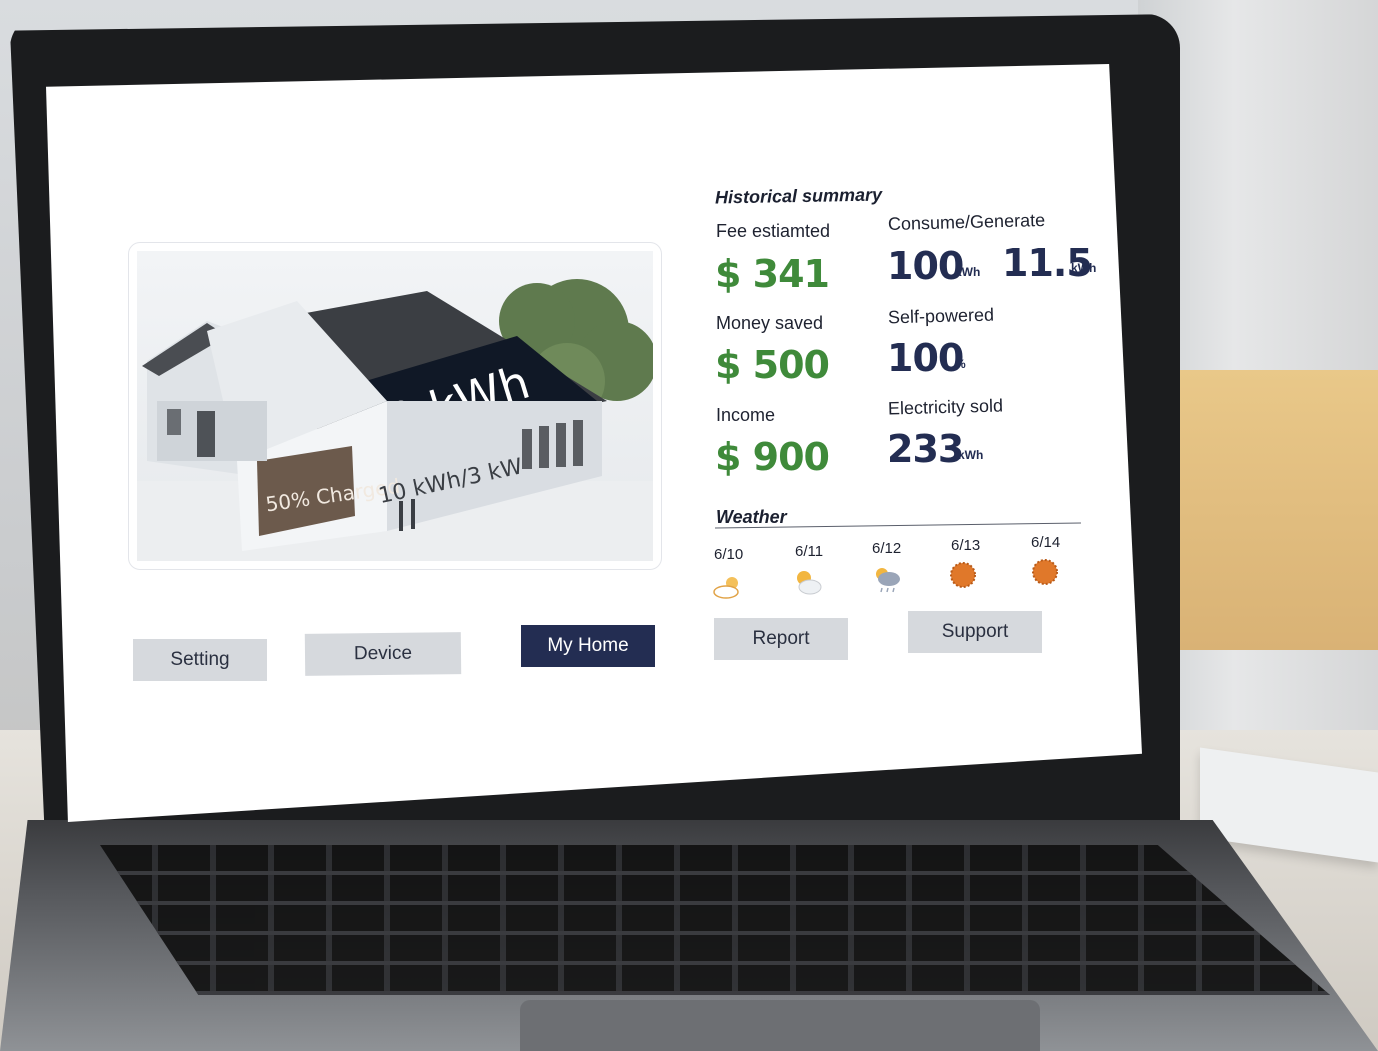 This screenshot has width=1378, height=1051. What do you see at coordinates (772, 274) in the screenshot?
I see `fee-estimated-value: $ 341` at bounding box center [772, 274].